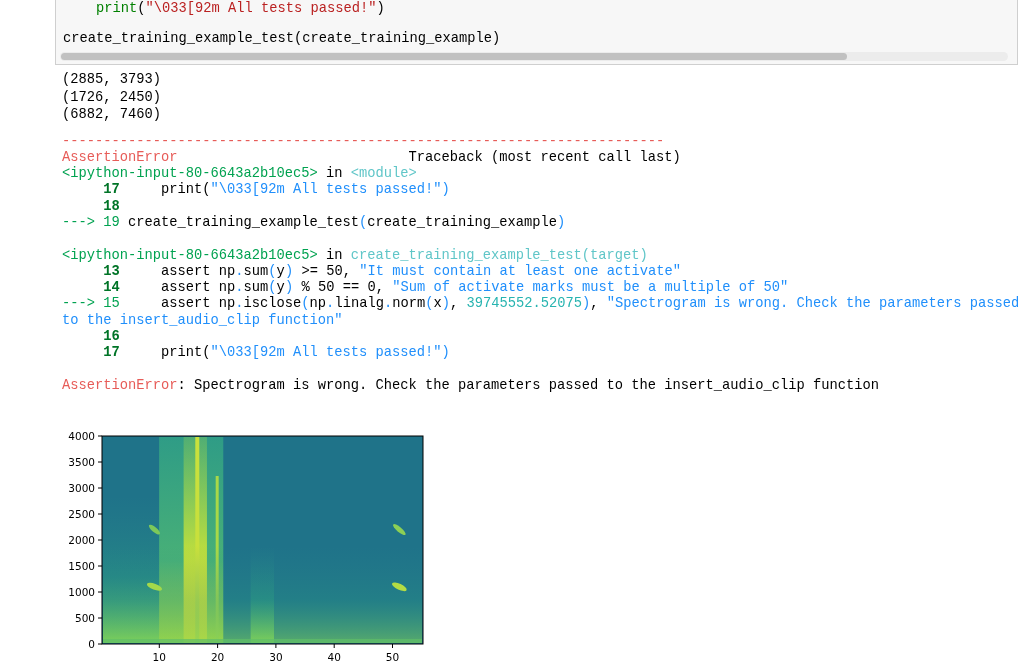 The height and width of the screenshot is (666, 1024). What do you see at coordinates (81, 462) in the screenshot?
I see `axis-tick-label: 3500` at bounding box center [81, 462].